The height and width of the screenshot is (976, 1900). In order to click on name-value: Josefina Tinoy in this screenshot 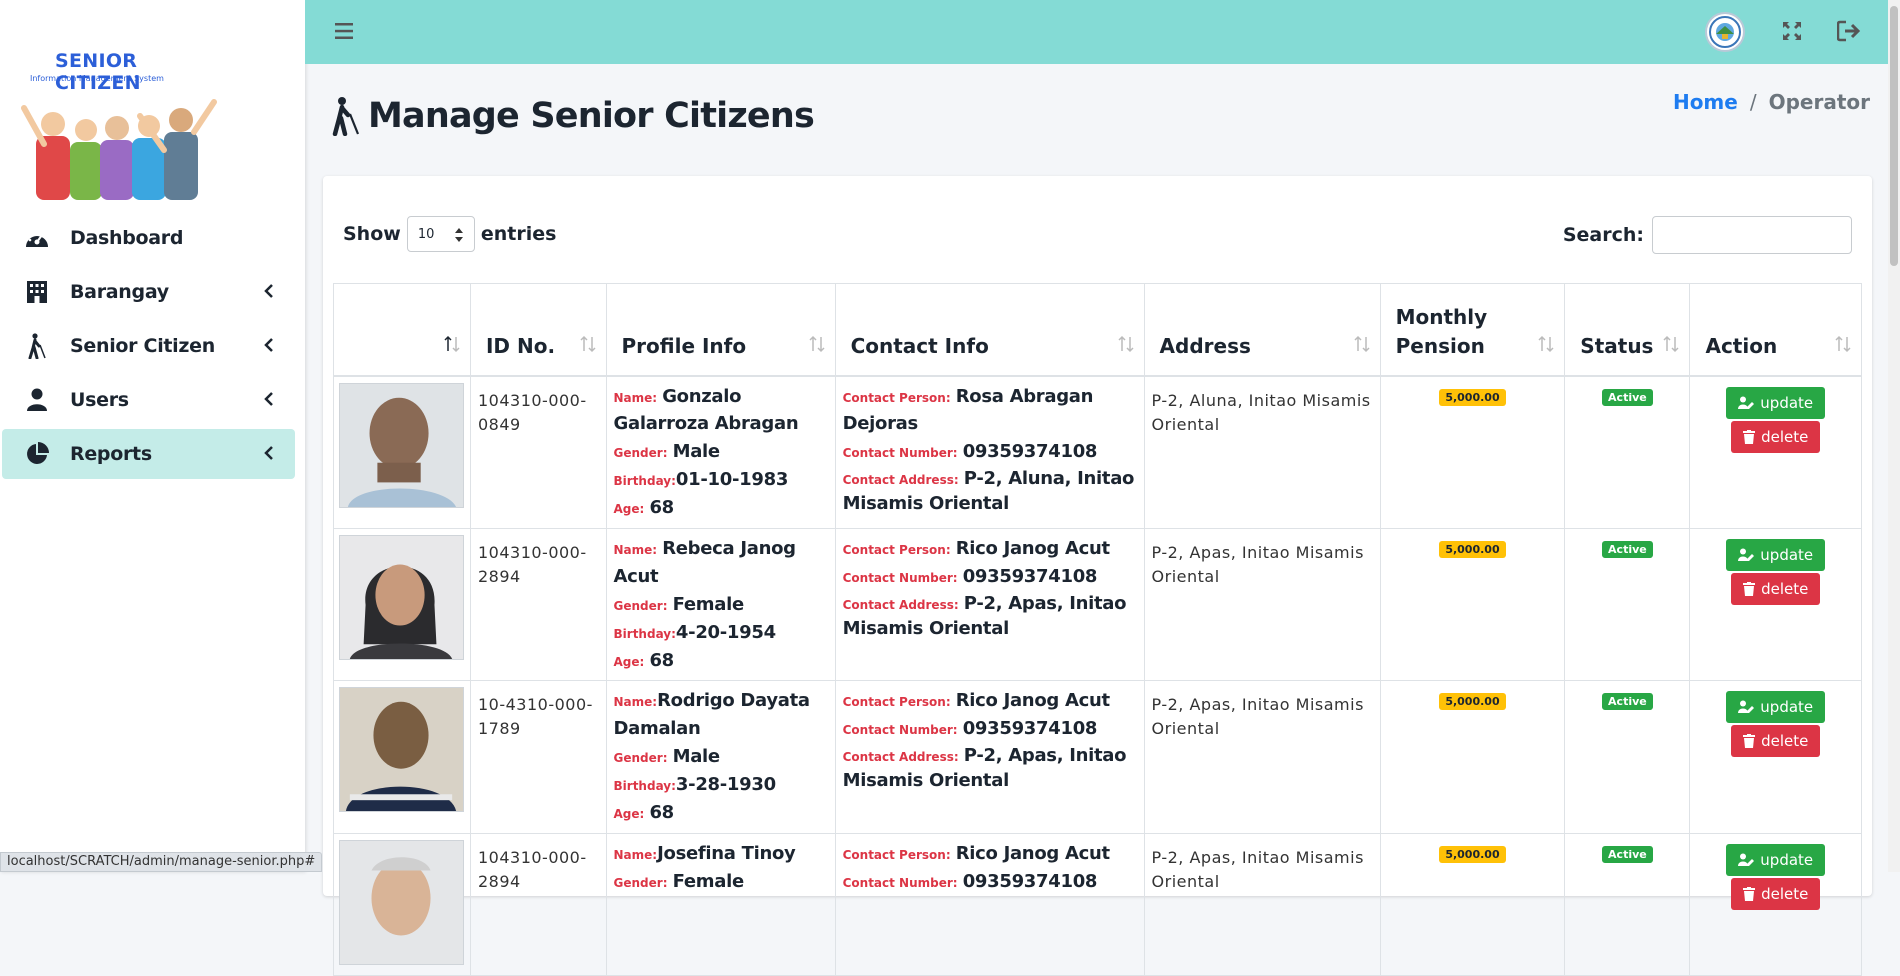, I will do `click(726, 853)`.